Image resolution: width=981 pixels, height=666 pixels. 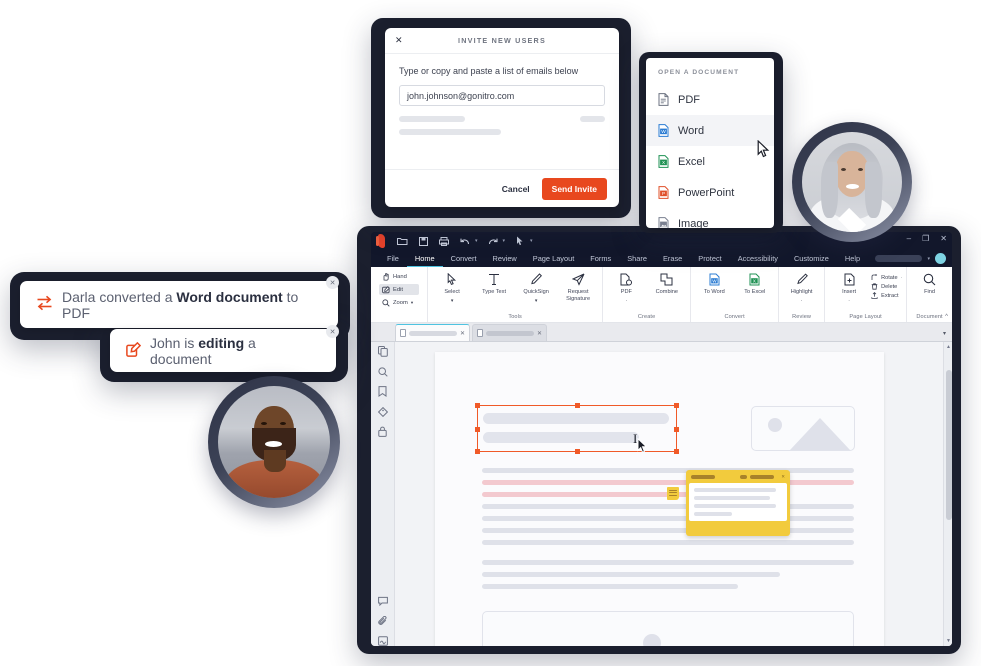 What do you see at coordinates (382, 431) in the screenshot?
I see `security-lock-icon` at bounding box center [382, 431].